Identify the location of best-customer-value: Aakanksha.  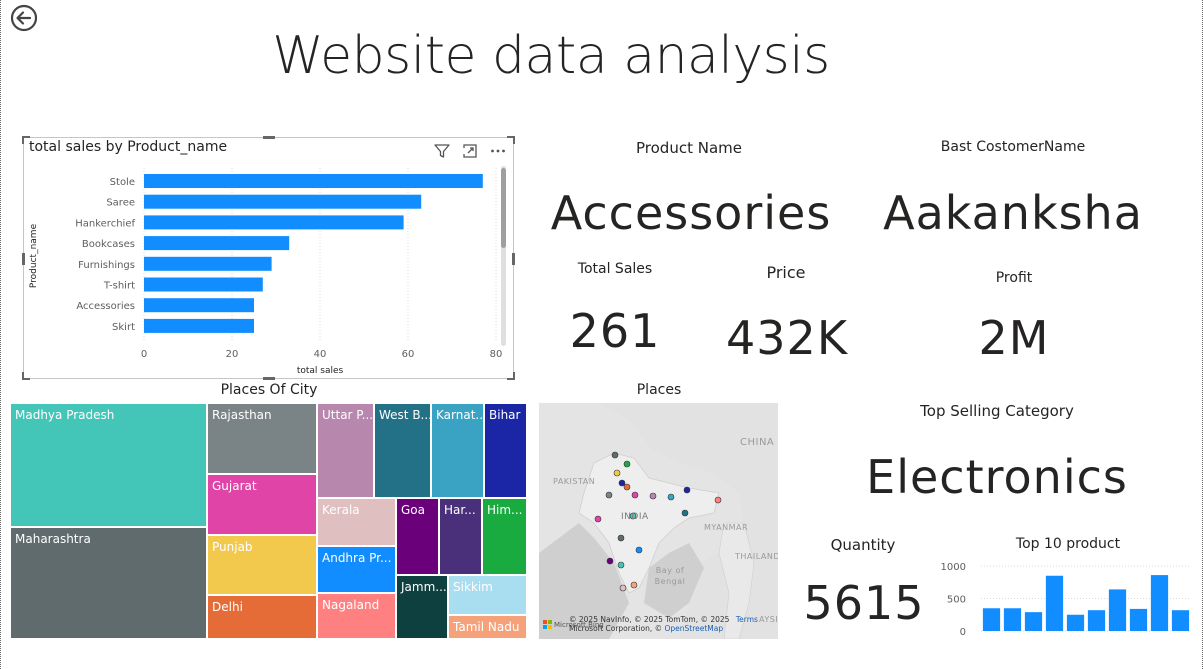
(1013, 213).